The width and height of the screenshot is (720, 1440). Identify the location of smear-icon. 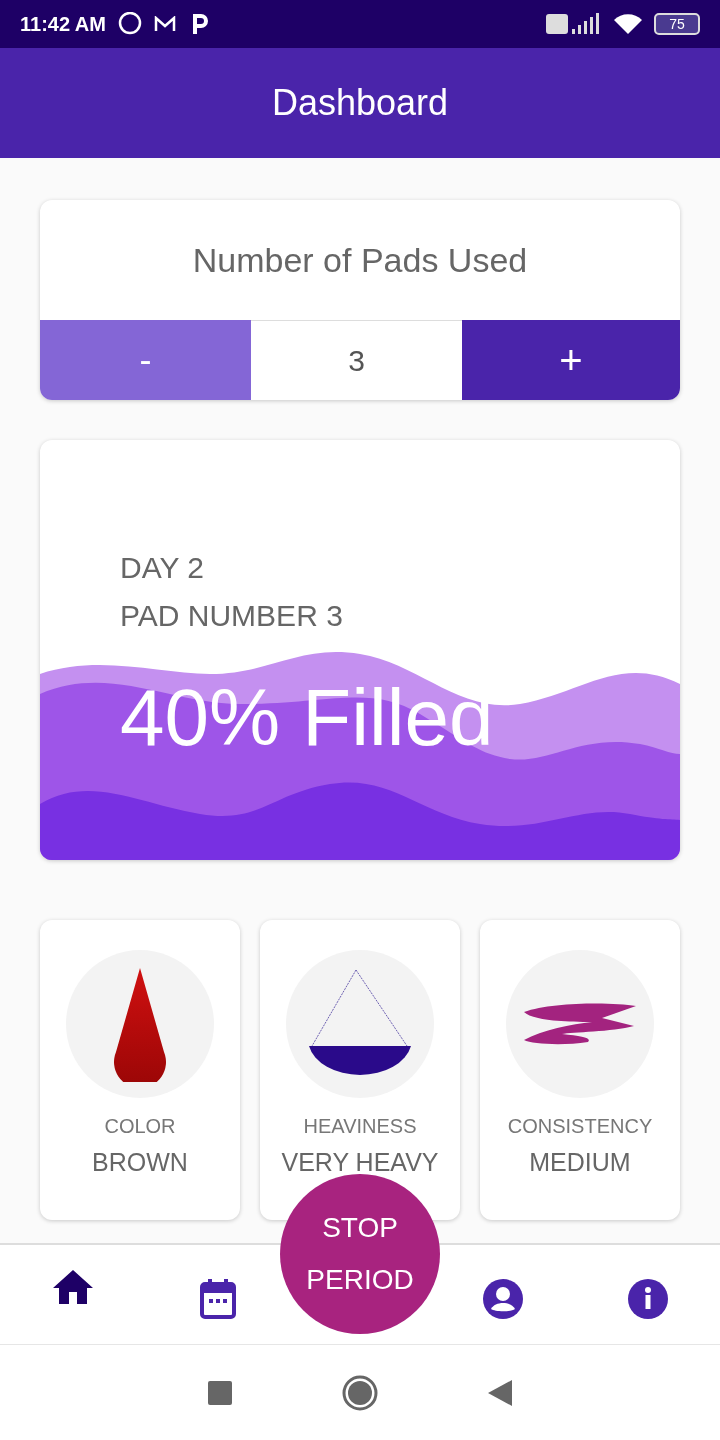
(580, 1024).